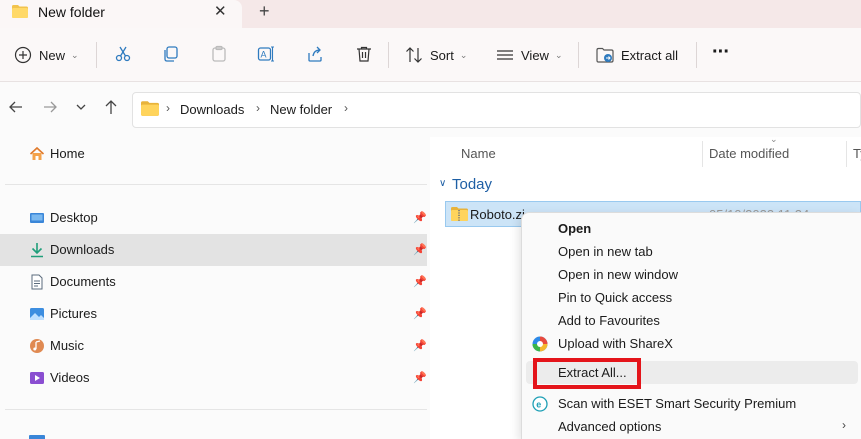  I want to click on more-icon: ···, so click(721, 52).